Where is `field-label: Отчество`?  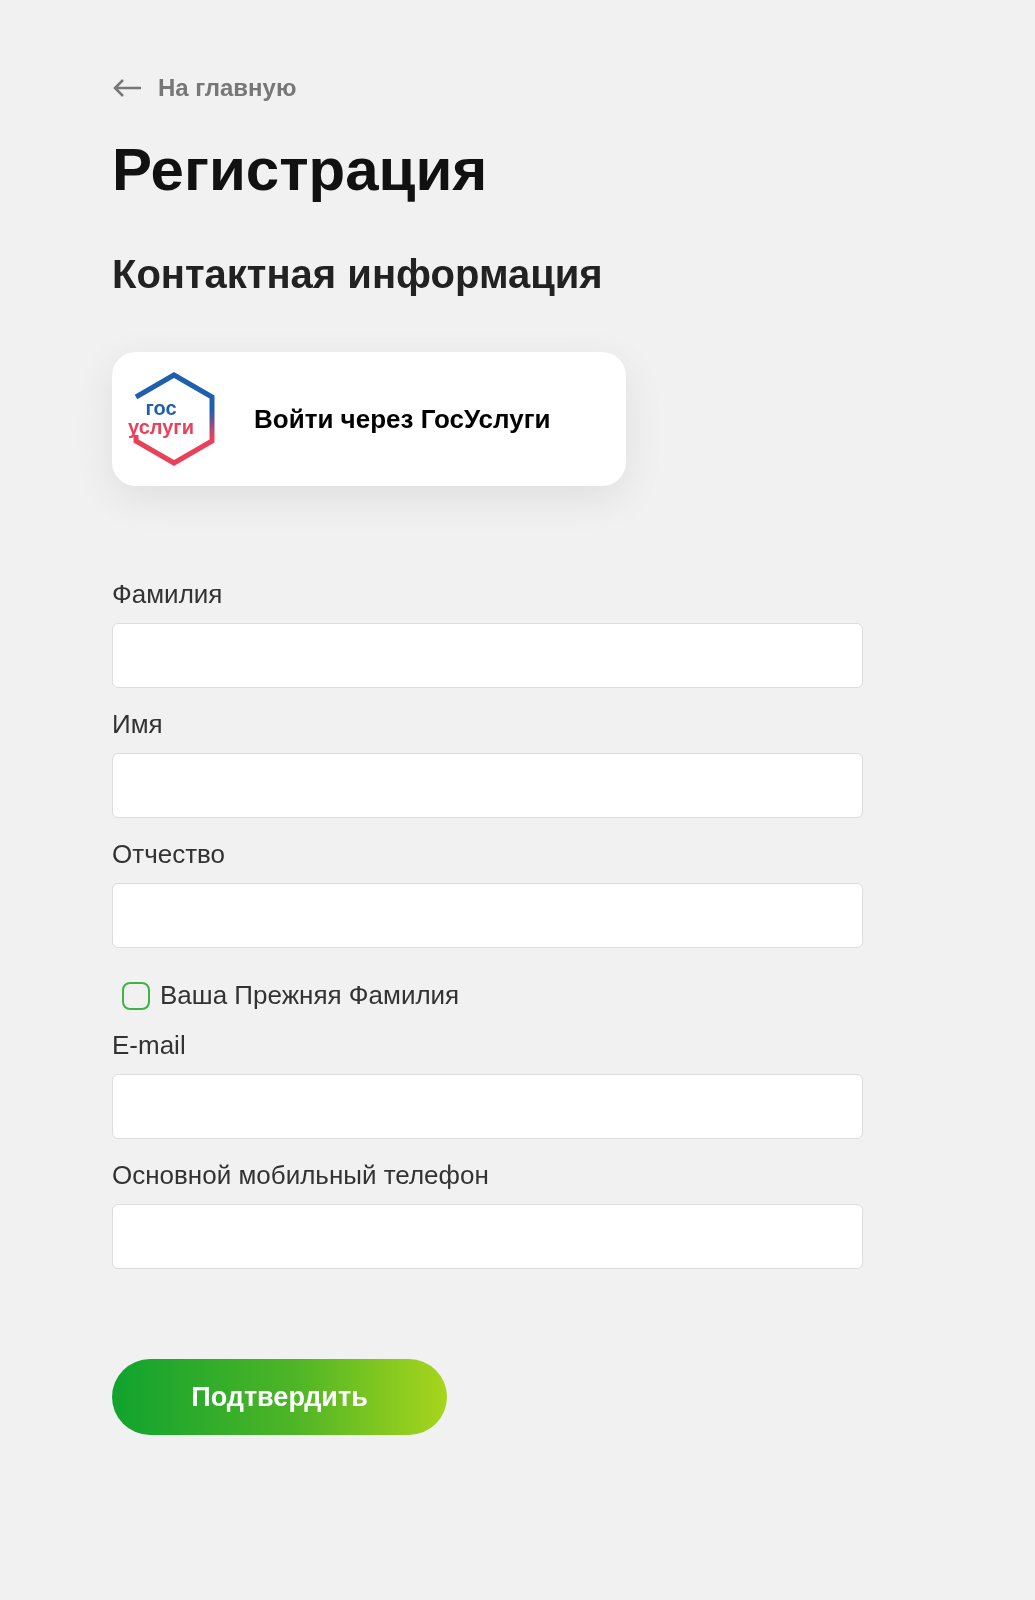 field-label: Отчество is located at coordinates (169, 854).